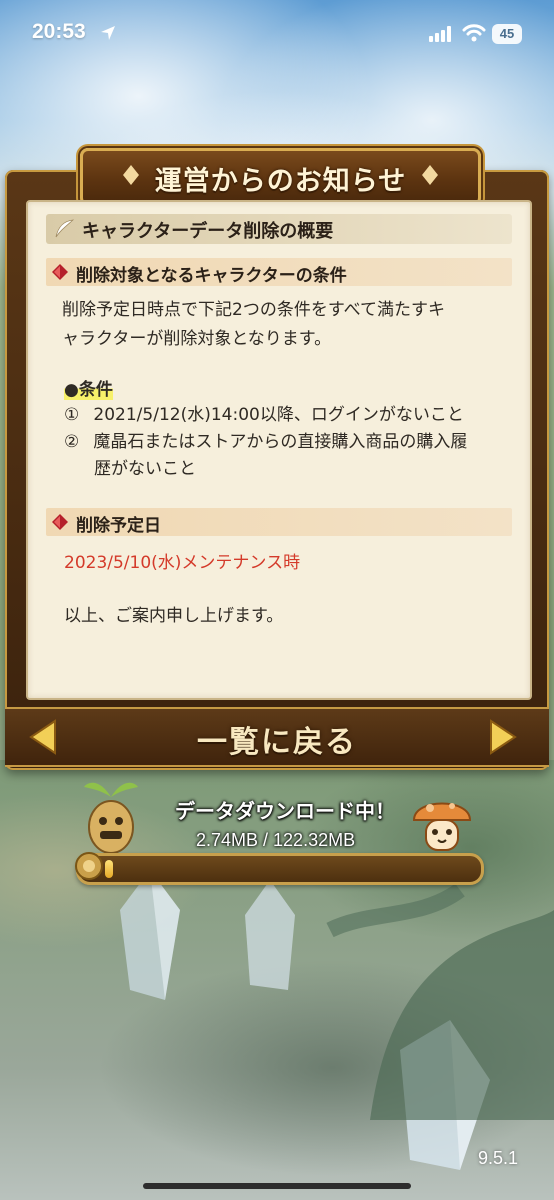 Image resolution: width=554 pixels, height=1200 pixels. Describe the element at coordinates (174, 616) in the screenshot. I see `closing-text: 以上、ご案内申し上げます。` at that location.